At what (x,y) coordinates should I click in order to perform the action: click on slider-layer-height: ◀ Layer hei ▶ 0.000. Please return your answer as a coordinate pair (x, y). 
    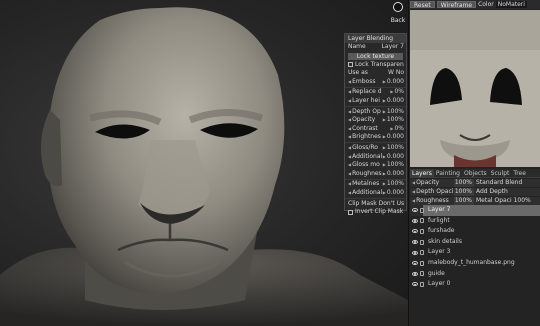
    Looking at the image, I should click on (375, 101).